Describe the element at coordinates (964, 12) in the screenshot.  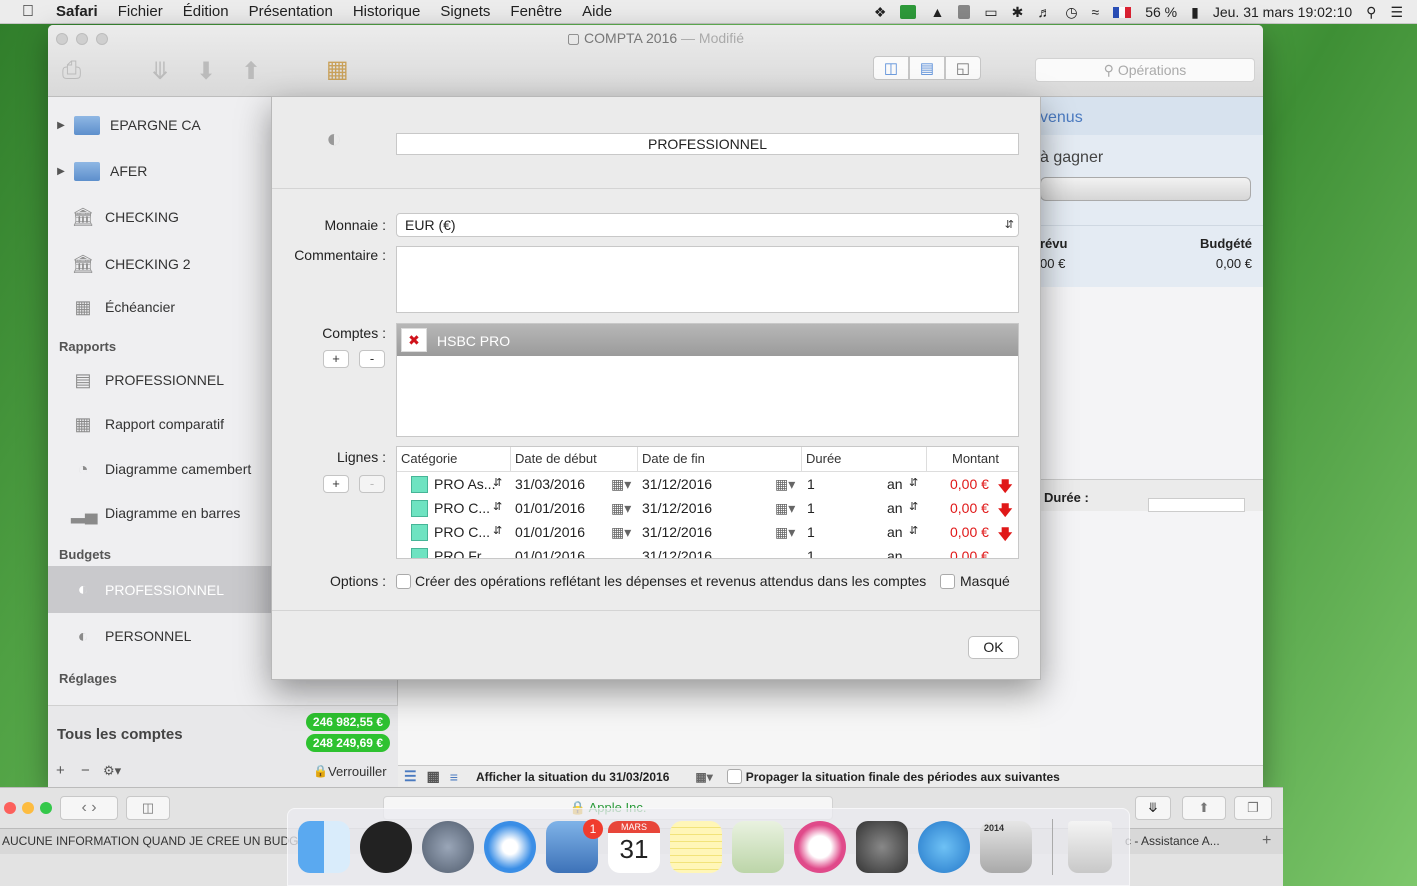
I see `status-icon` at that location.